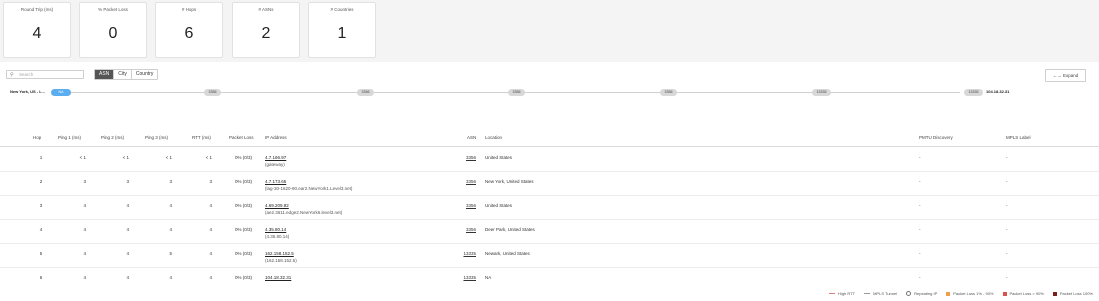  What do you see at coordinates (50, 74) in the screenshot?
I see `search-input` at bounding box center [50, 74].